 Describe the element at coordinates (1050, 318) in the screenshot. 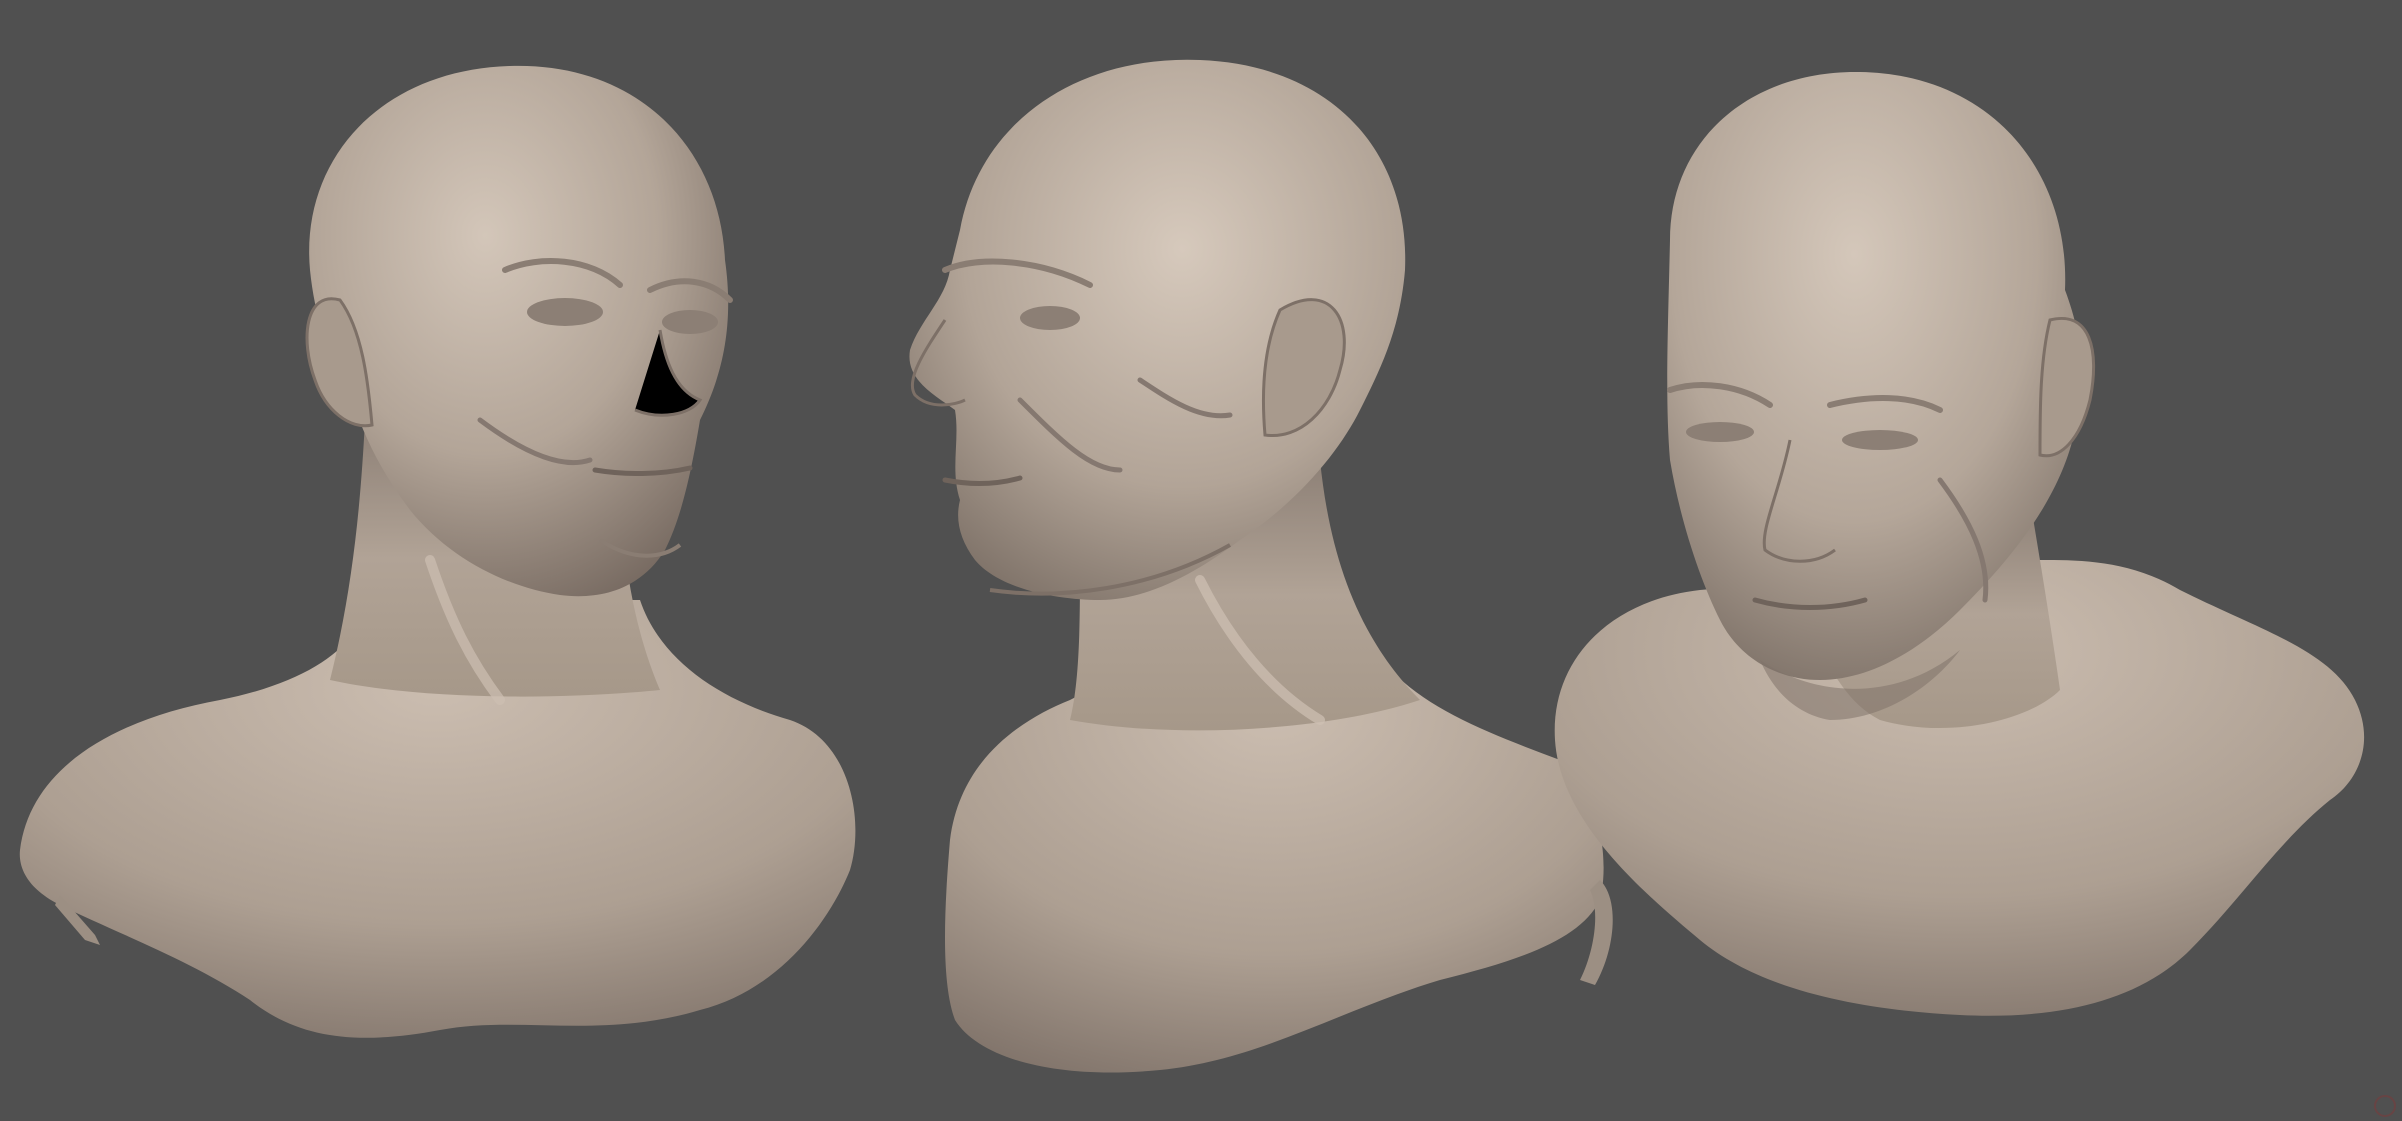

I see `bust-2-eye` at that location.